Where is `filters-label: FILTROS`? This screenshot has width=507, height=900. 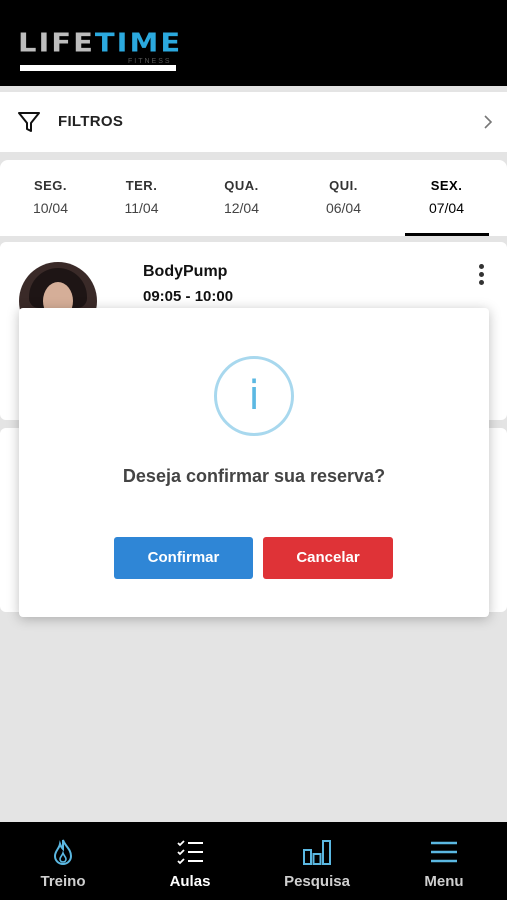
filters-label: FILTROS is located at coordinates (91, 121).